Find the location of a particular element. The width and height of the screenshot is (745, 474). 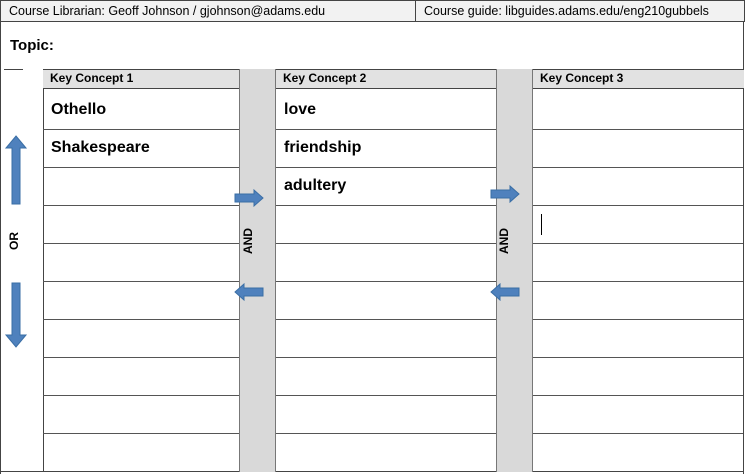

column-header-2: Key Concept 2 is located at coordinates (386, 79).